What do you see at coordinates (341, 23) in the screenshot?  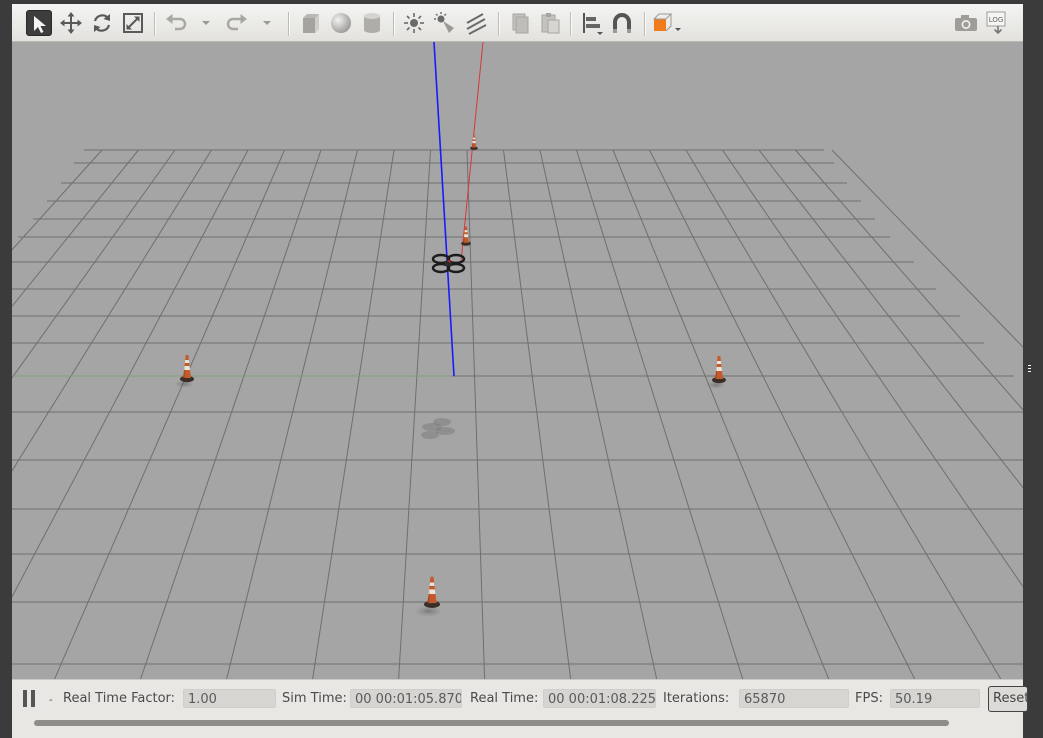 I see `sphere-shape-icon` at bounding box center [341, 23].